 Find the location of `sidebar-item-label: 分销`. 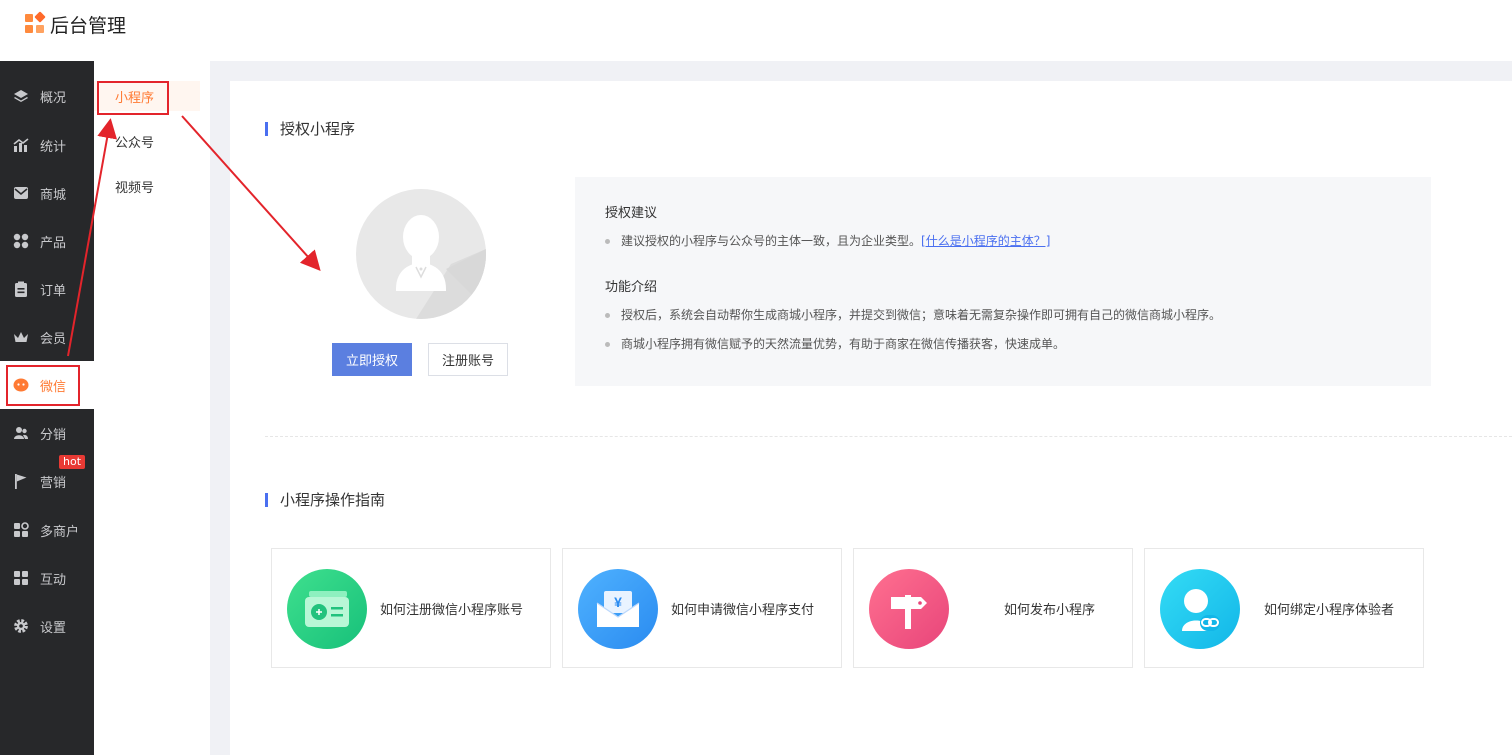

sidebar-item-label: 分销 is located at coordinates (53, 435).